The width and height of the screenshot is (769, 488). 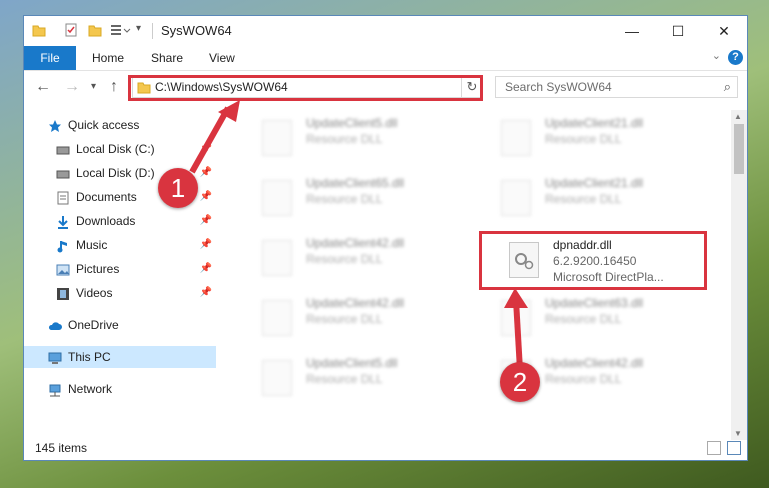 What do you see at coordinates (520, 382) in the screenshot?
I see `step-2-badge: 2` at bounding box center [520, 382].